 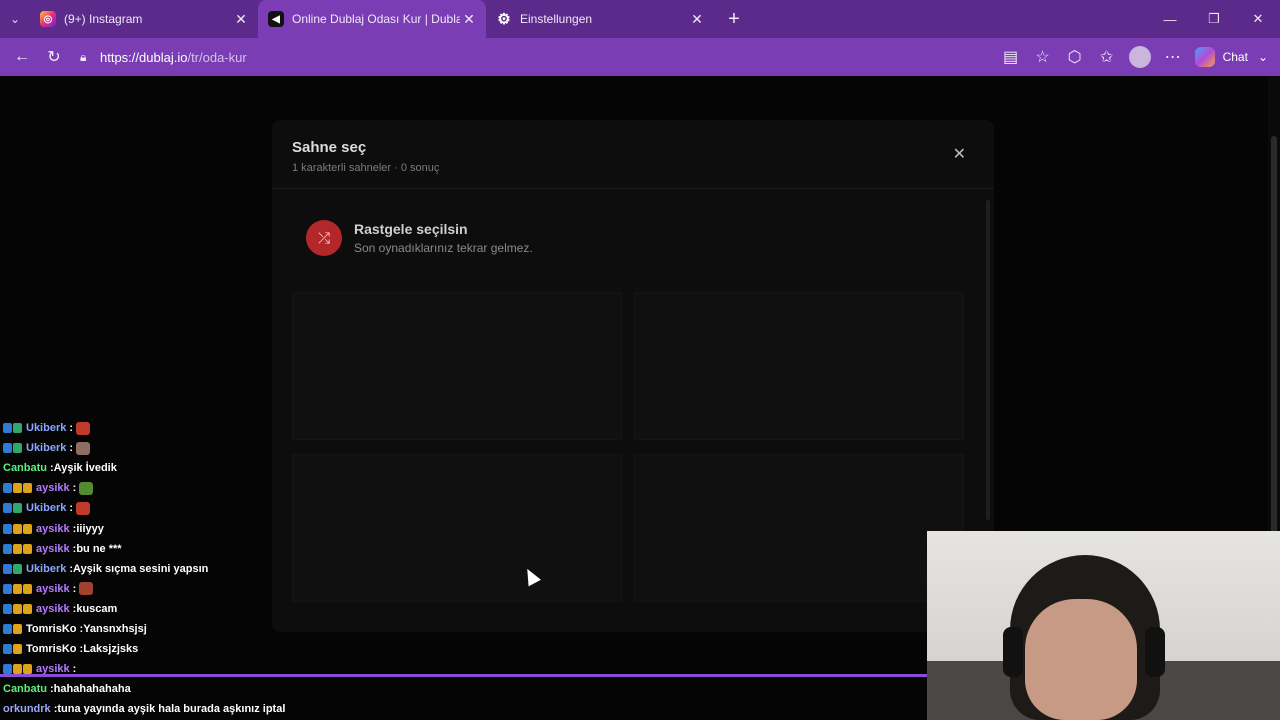 What do you see at coordinates (276, 19) in the screenshot?
I see `dublaj-icon: ◀` at bounding box center [276, 19].